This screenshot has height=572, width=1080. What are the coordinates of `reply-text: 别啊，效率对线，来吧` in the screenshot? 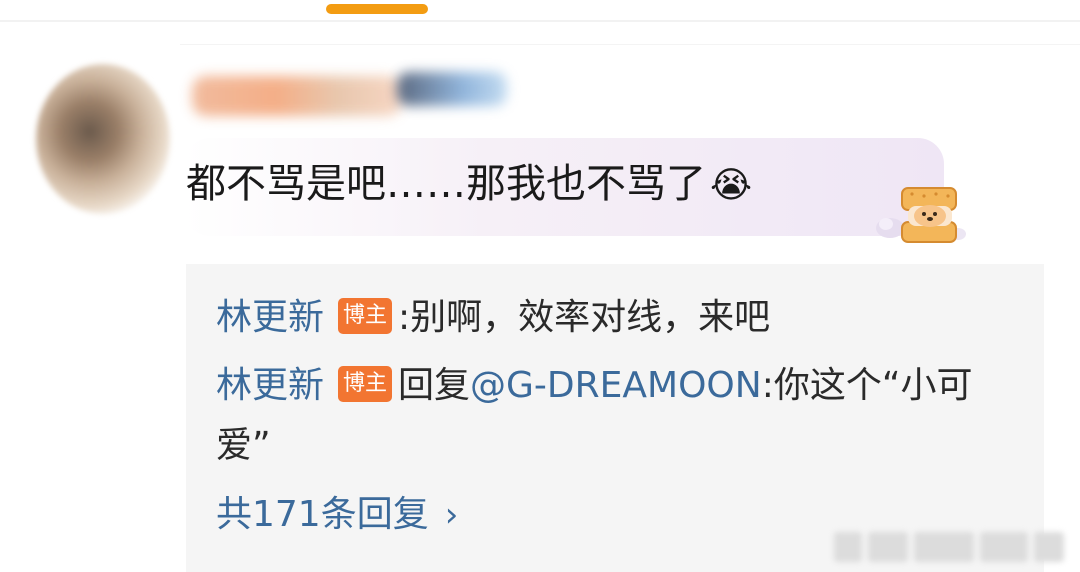 It's located at (590, 317).